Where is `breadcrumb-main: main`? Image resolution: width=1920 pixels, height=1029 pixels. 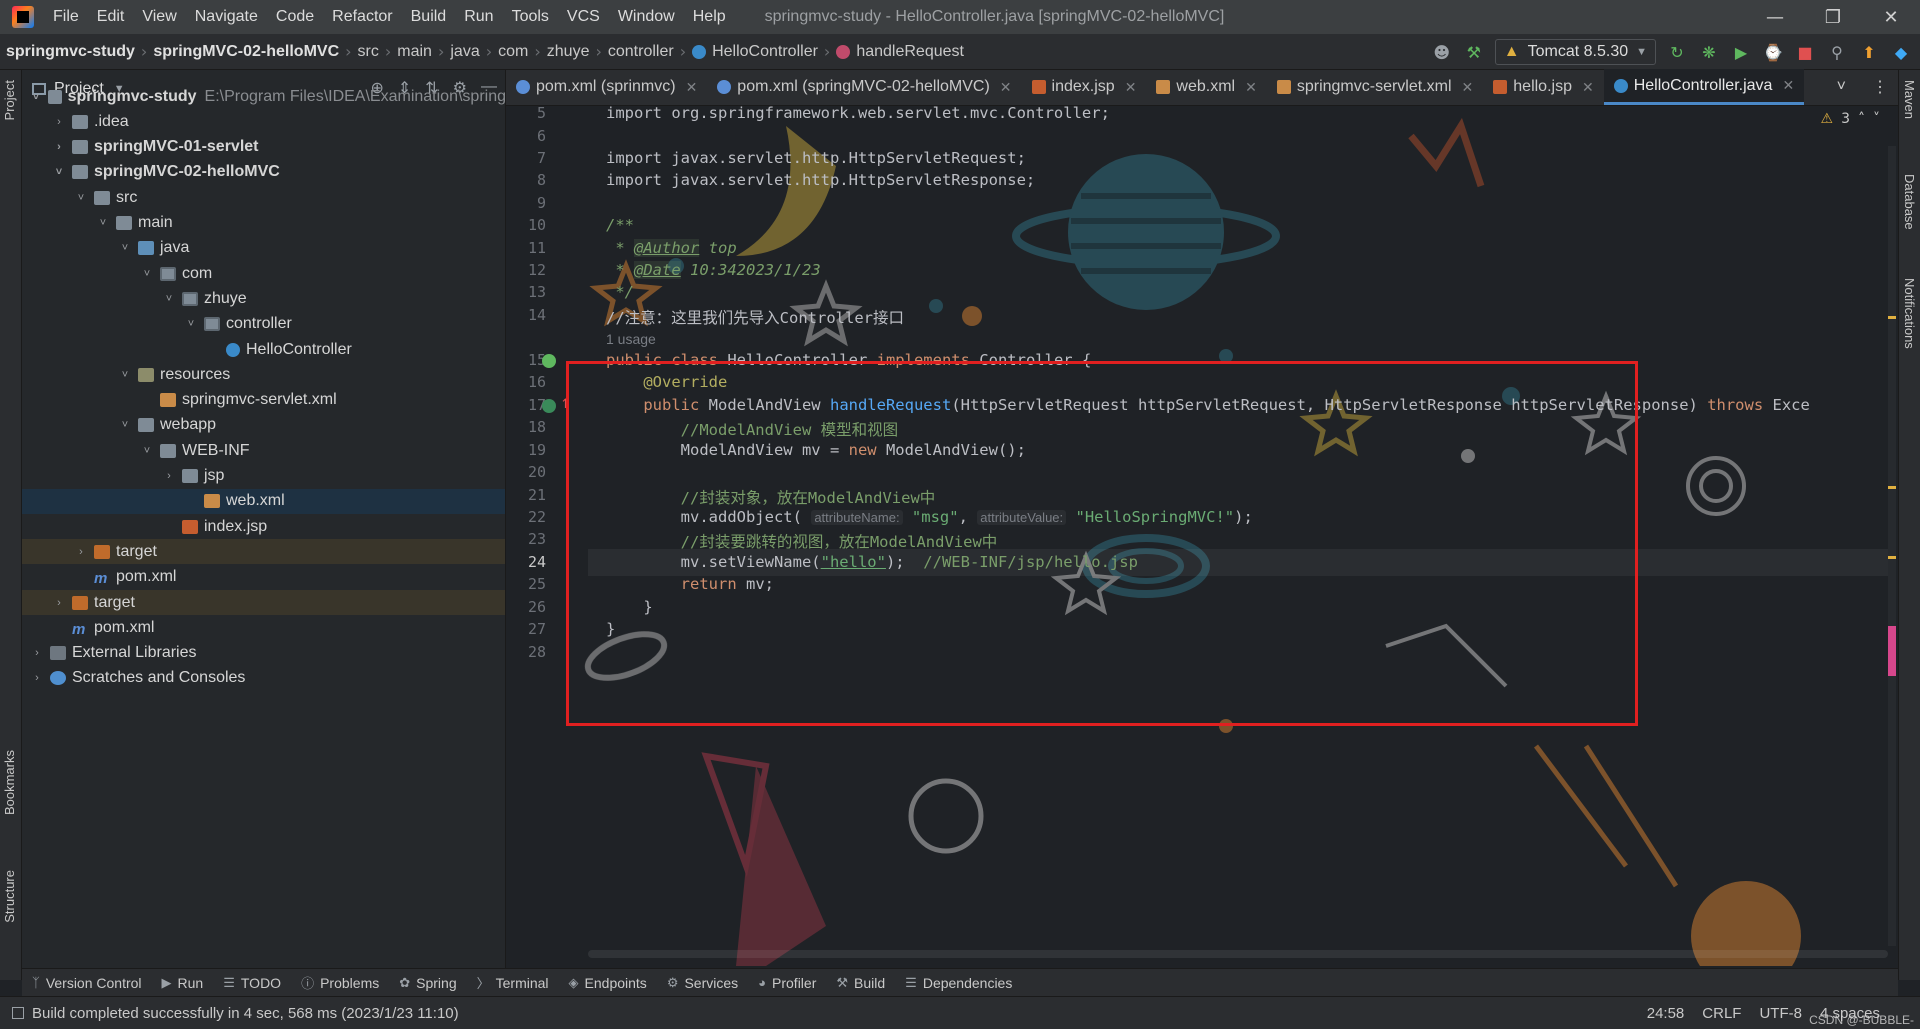 breadcrumb-main: main is located at coordinates (414, 52).